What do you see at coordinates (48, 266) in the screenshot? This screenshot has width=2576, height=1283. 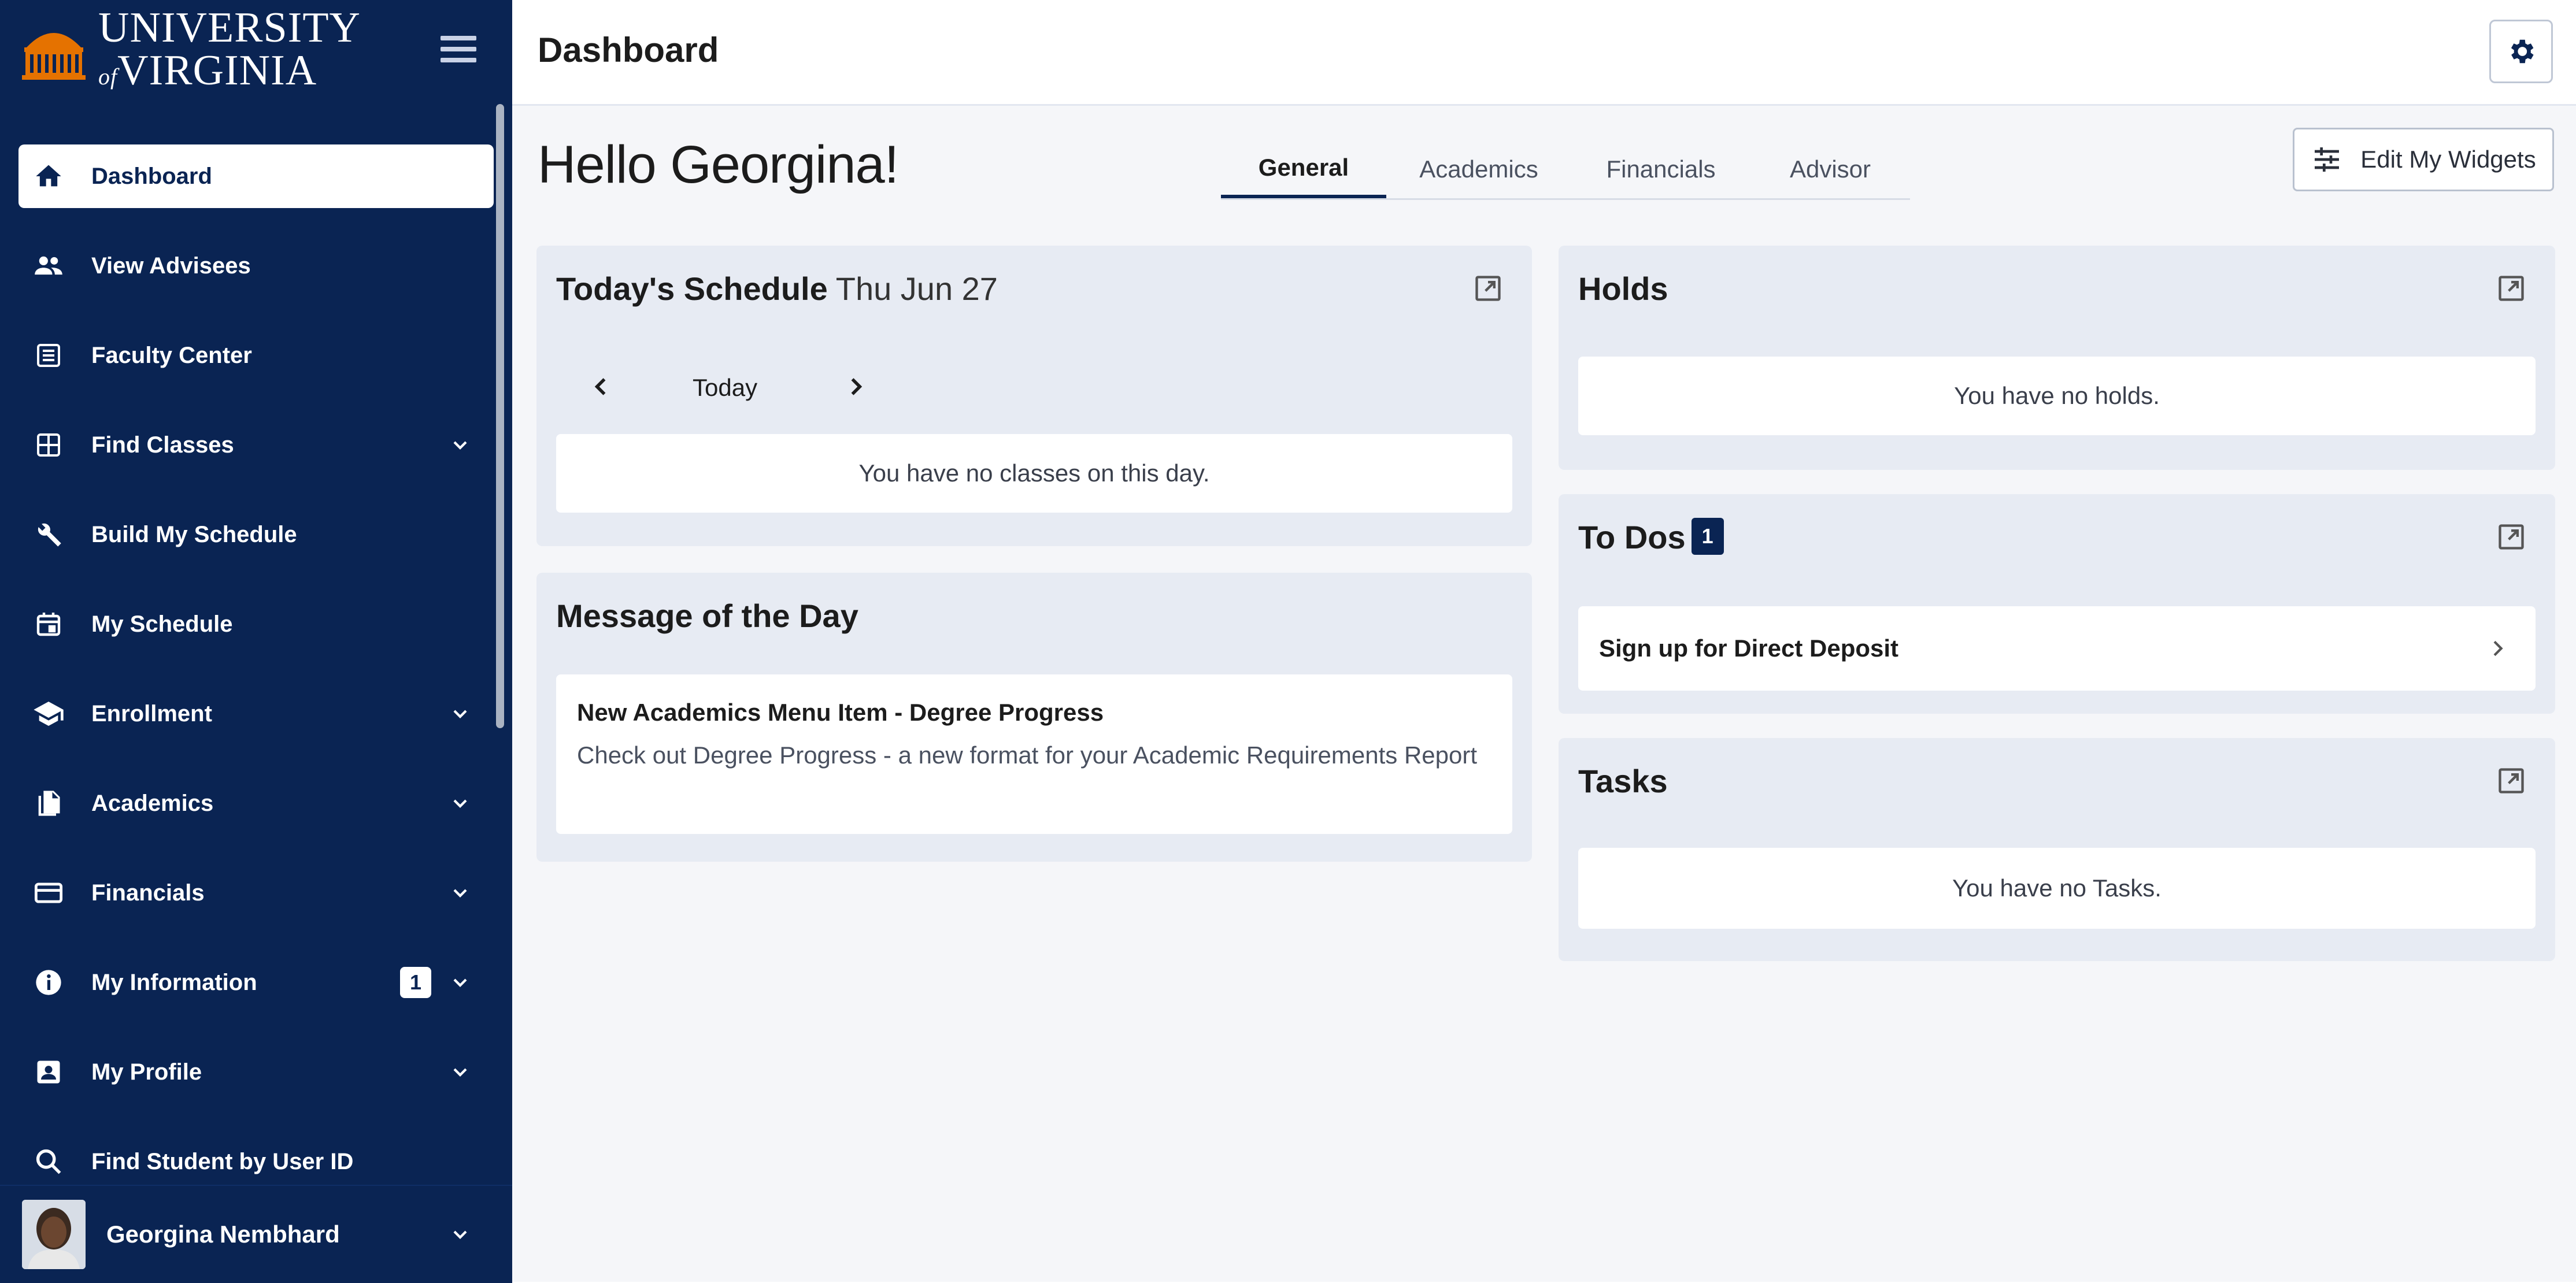 I see `people-icon` at bounding box center [48, 266].